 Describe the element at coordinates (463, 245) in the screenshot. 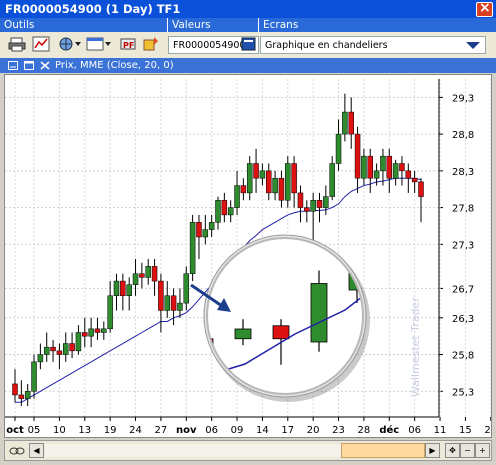

I see `y-tick-label: 27,3` at that location.